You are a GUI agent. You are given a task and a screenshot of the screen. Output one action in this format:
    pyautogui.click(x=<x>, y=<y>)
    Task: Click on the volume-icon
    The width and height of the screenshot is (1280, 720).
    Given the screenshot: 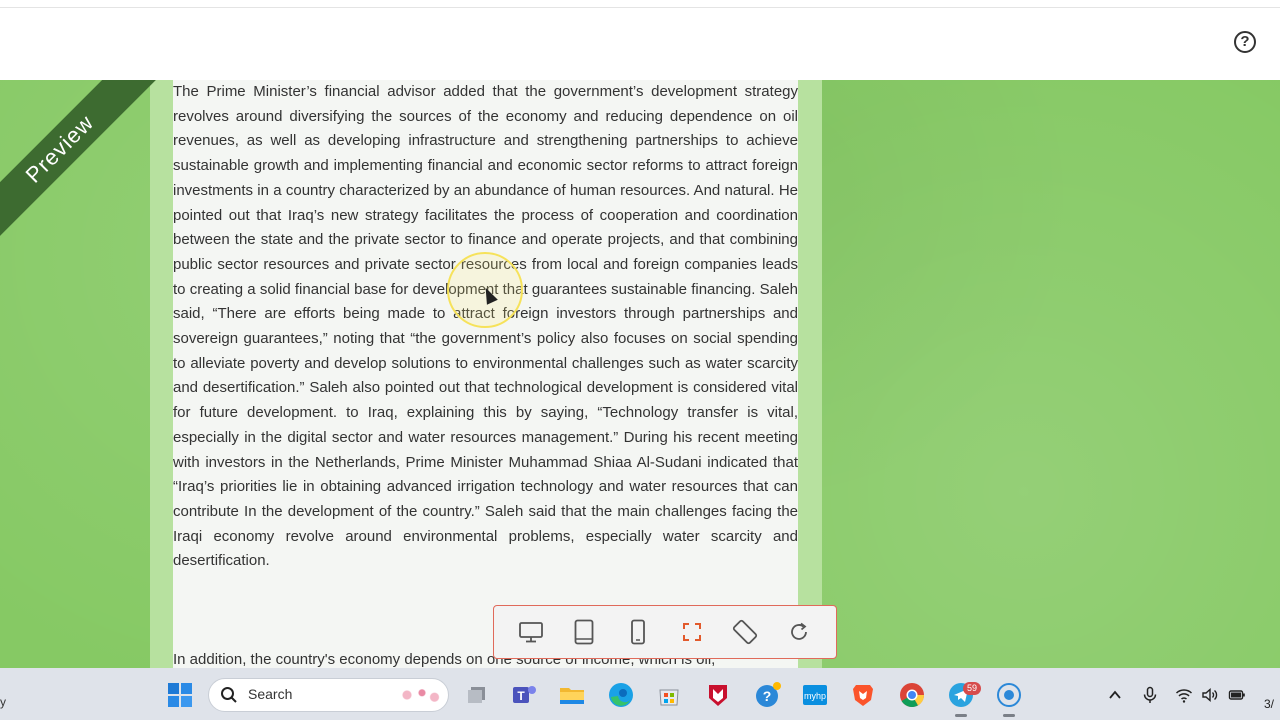 What is the action you would take?
    pyautogui.click(x=1210, y=695)
    